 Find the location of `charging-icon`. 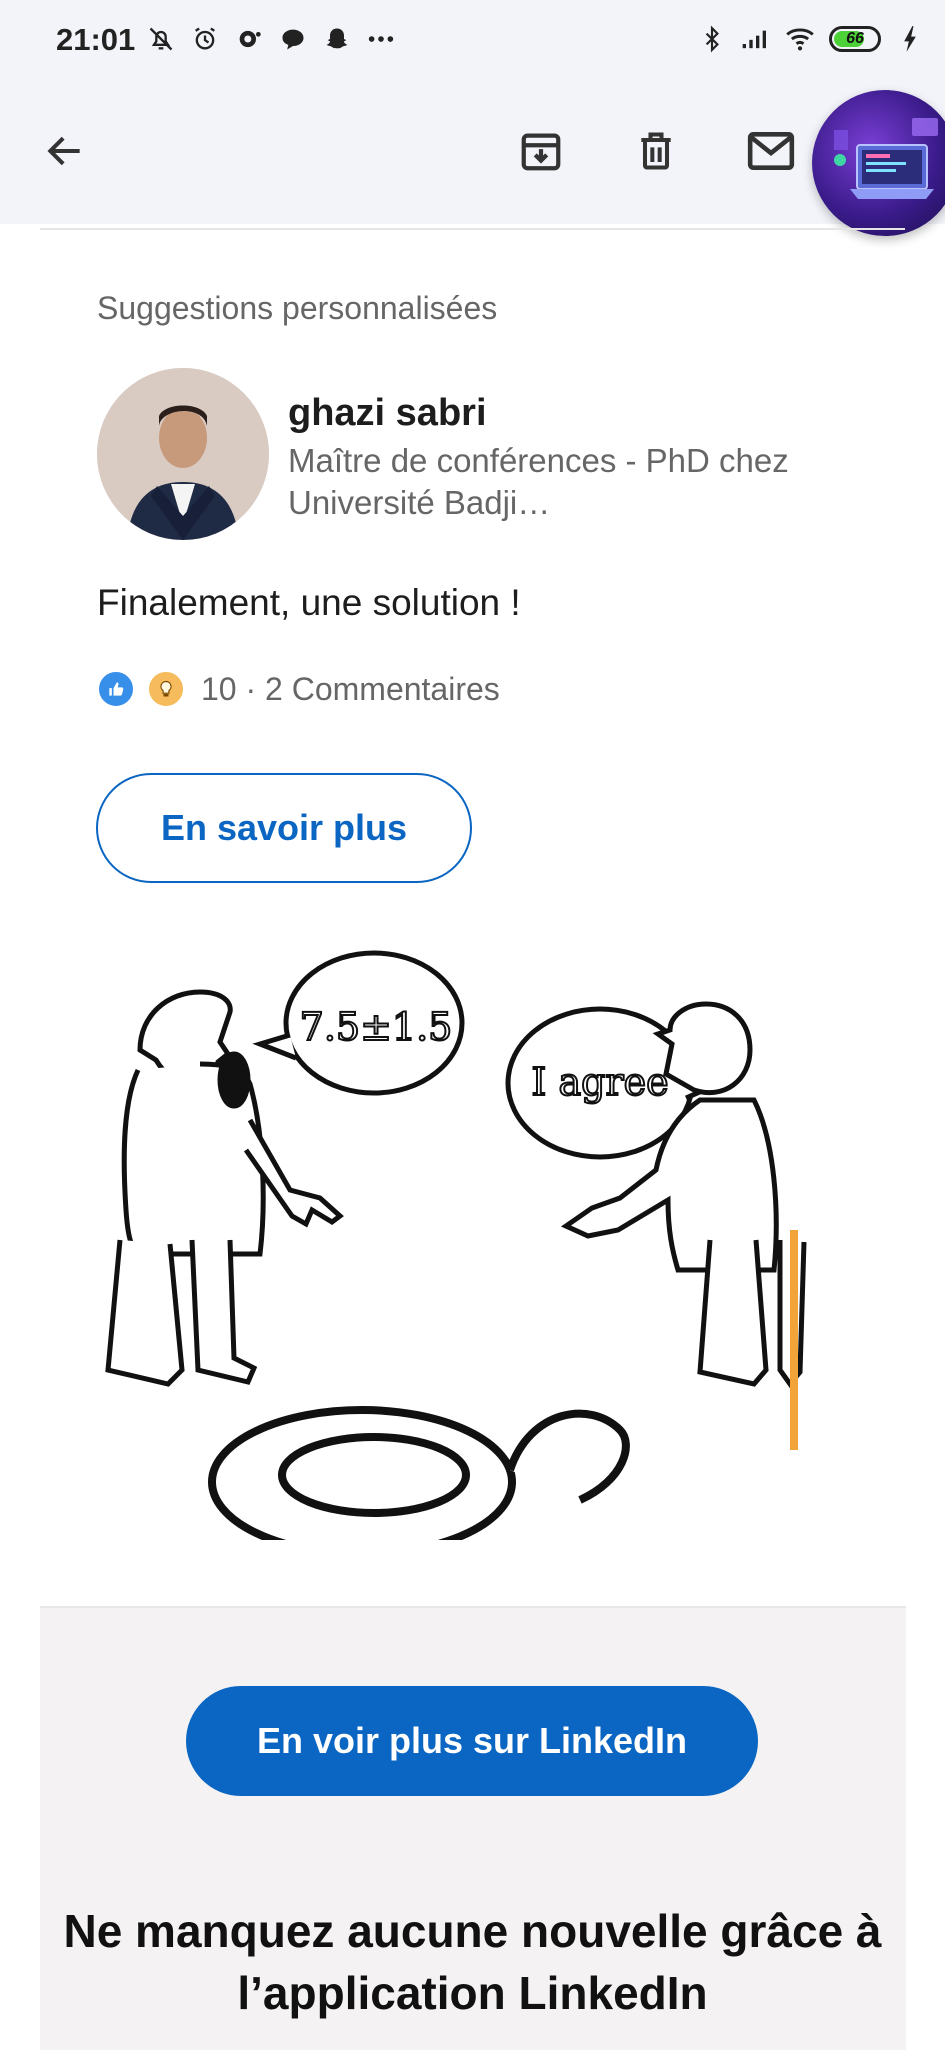

charging-icon is located at coordinates (910, 39).